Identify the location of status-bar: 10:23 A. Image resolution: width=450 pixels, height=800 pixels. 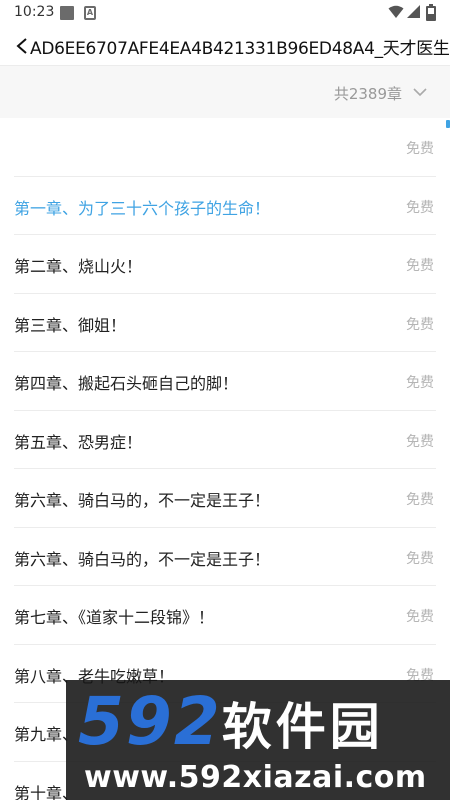
(225, 13).